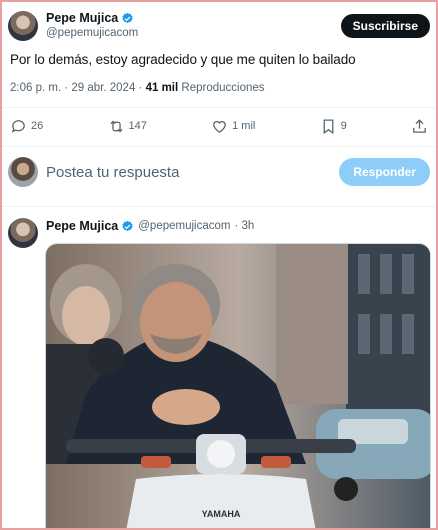 Image resolution: width=438 pixels, height=530 pixels. What do you see at coordinates (328, 126) in the screenshot?
I see `bookmark-icon` at bounding box center [328, 126].